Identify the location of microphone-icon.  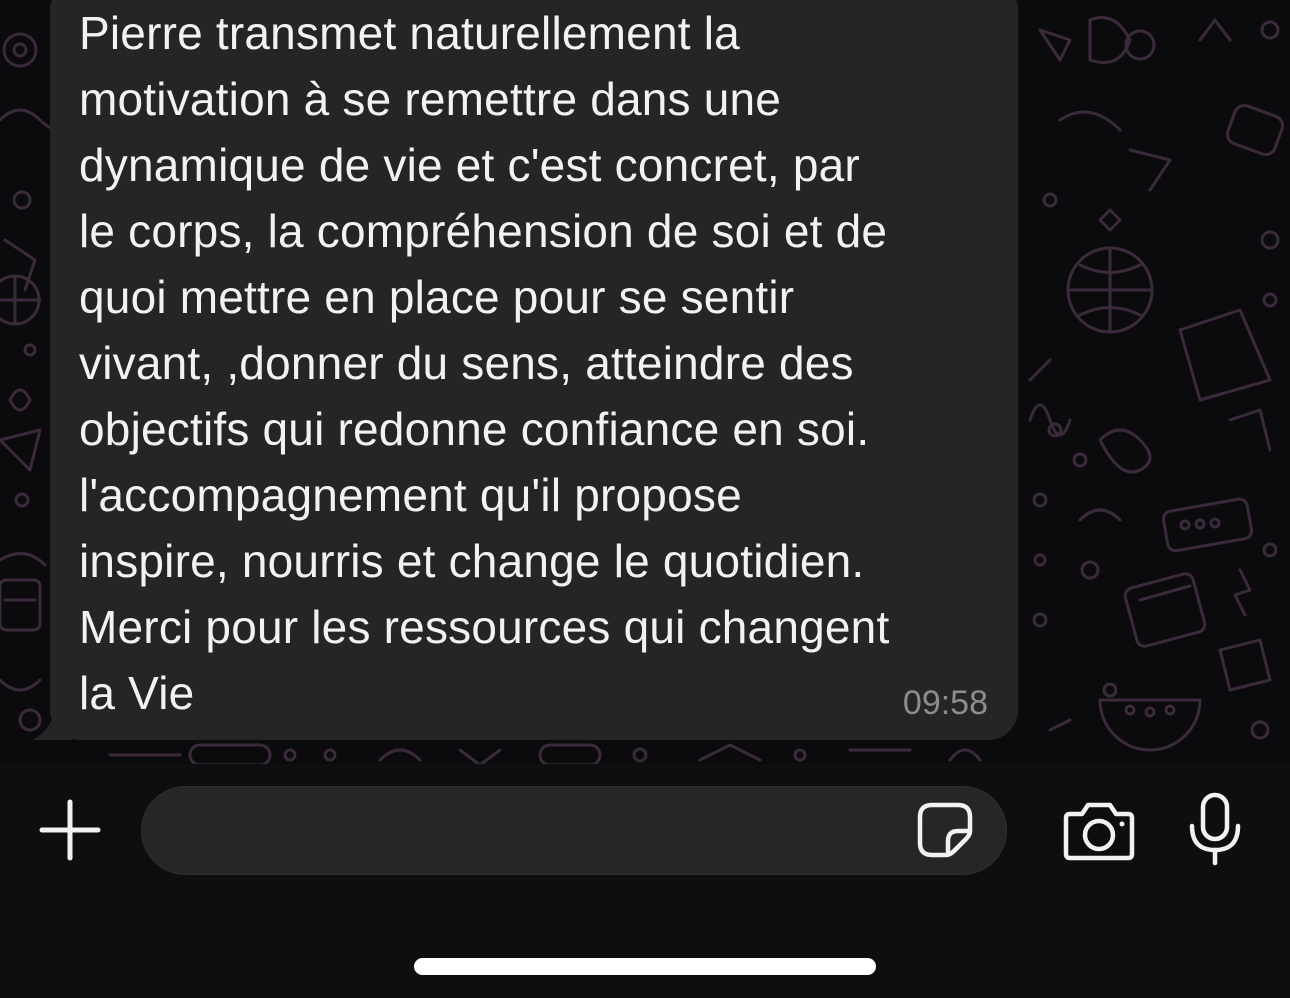
(1215, 829).